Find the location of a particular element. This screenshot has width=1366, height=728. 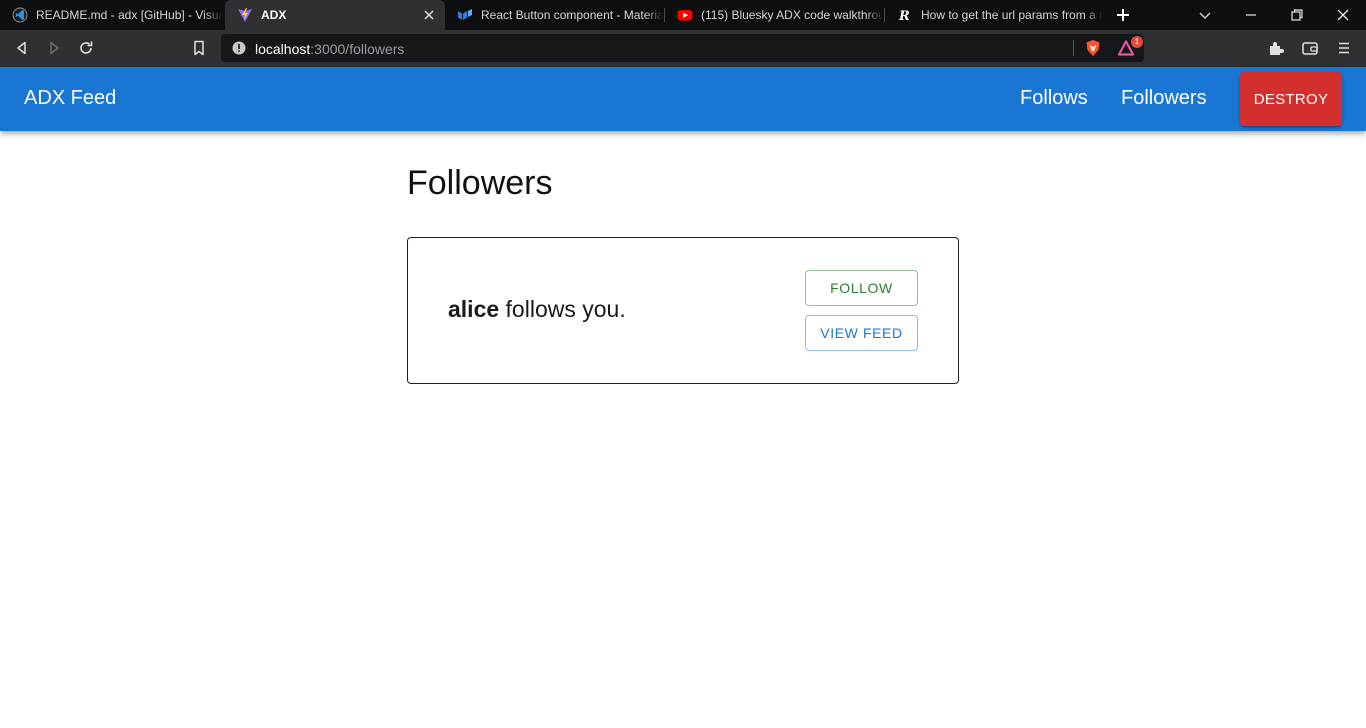

svg-text: R is located at coordinates (904, 16).